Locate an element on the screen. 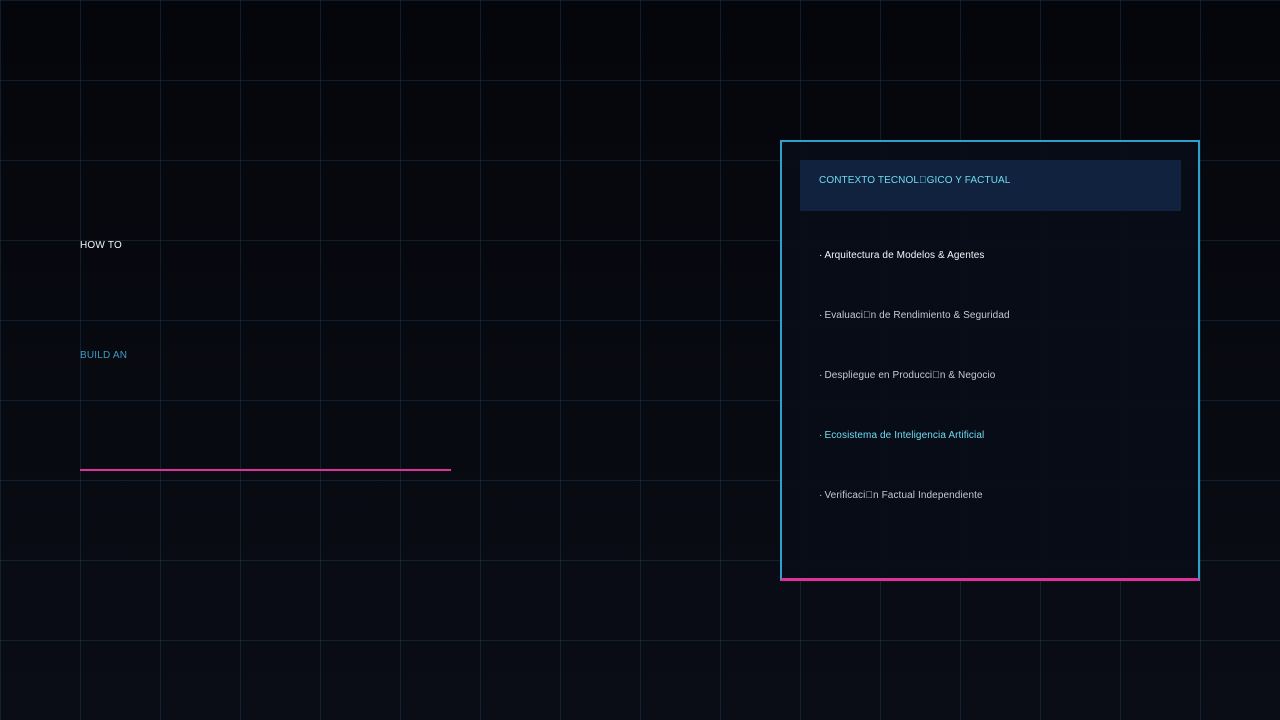 The image size is (1280, 720). list-item: · Despliegue en Producci n & Negocio is located at coordinates (907, 376).